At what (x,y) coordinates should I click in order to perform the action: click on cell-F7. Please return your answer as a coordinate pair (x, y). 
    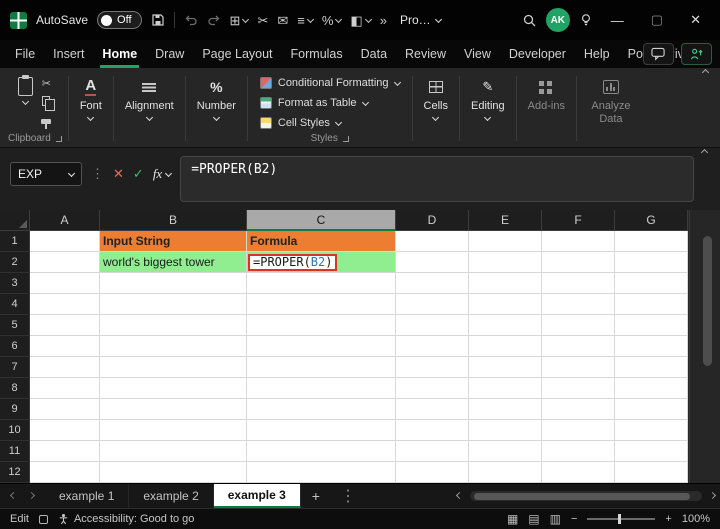
    Looking at the image, I should click on (578, 367).